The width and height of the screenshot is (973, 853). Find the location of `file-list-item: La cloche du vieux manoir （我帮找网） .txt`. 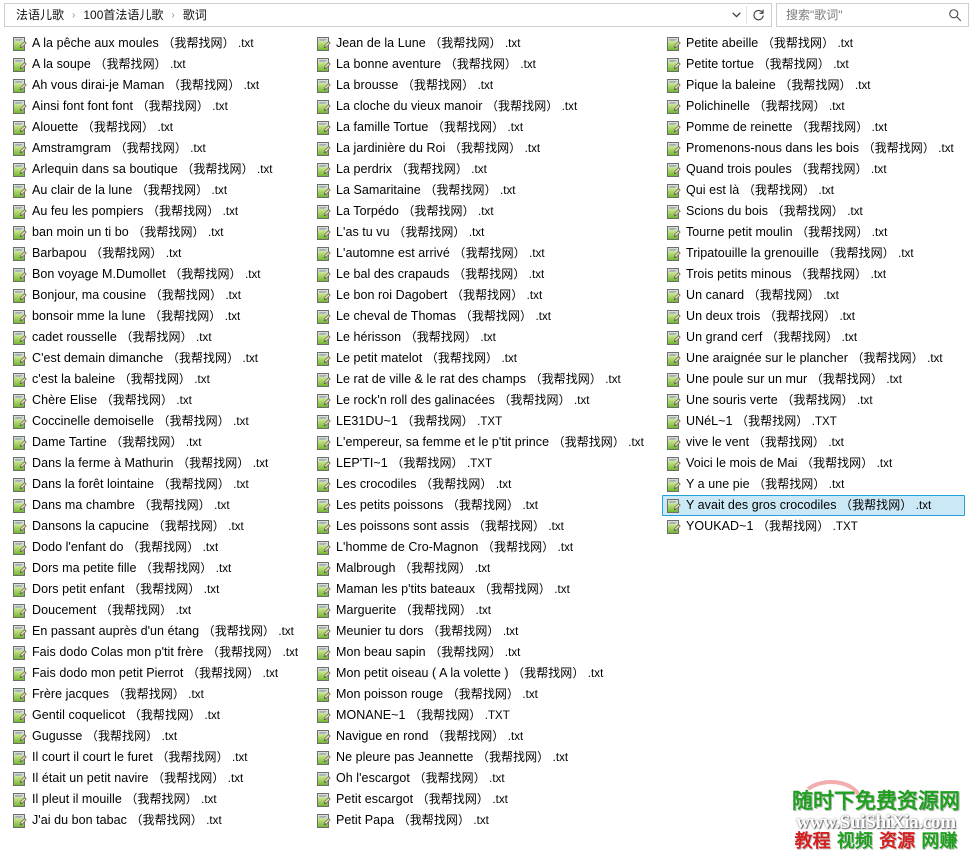

file-list-item: La cloche du vieux manoir （我帮找网） .txt is located at coordinates (486, 106).